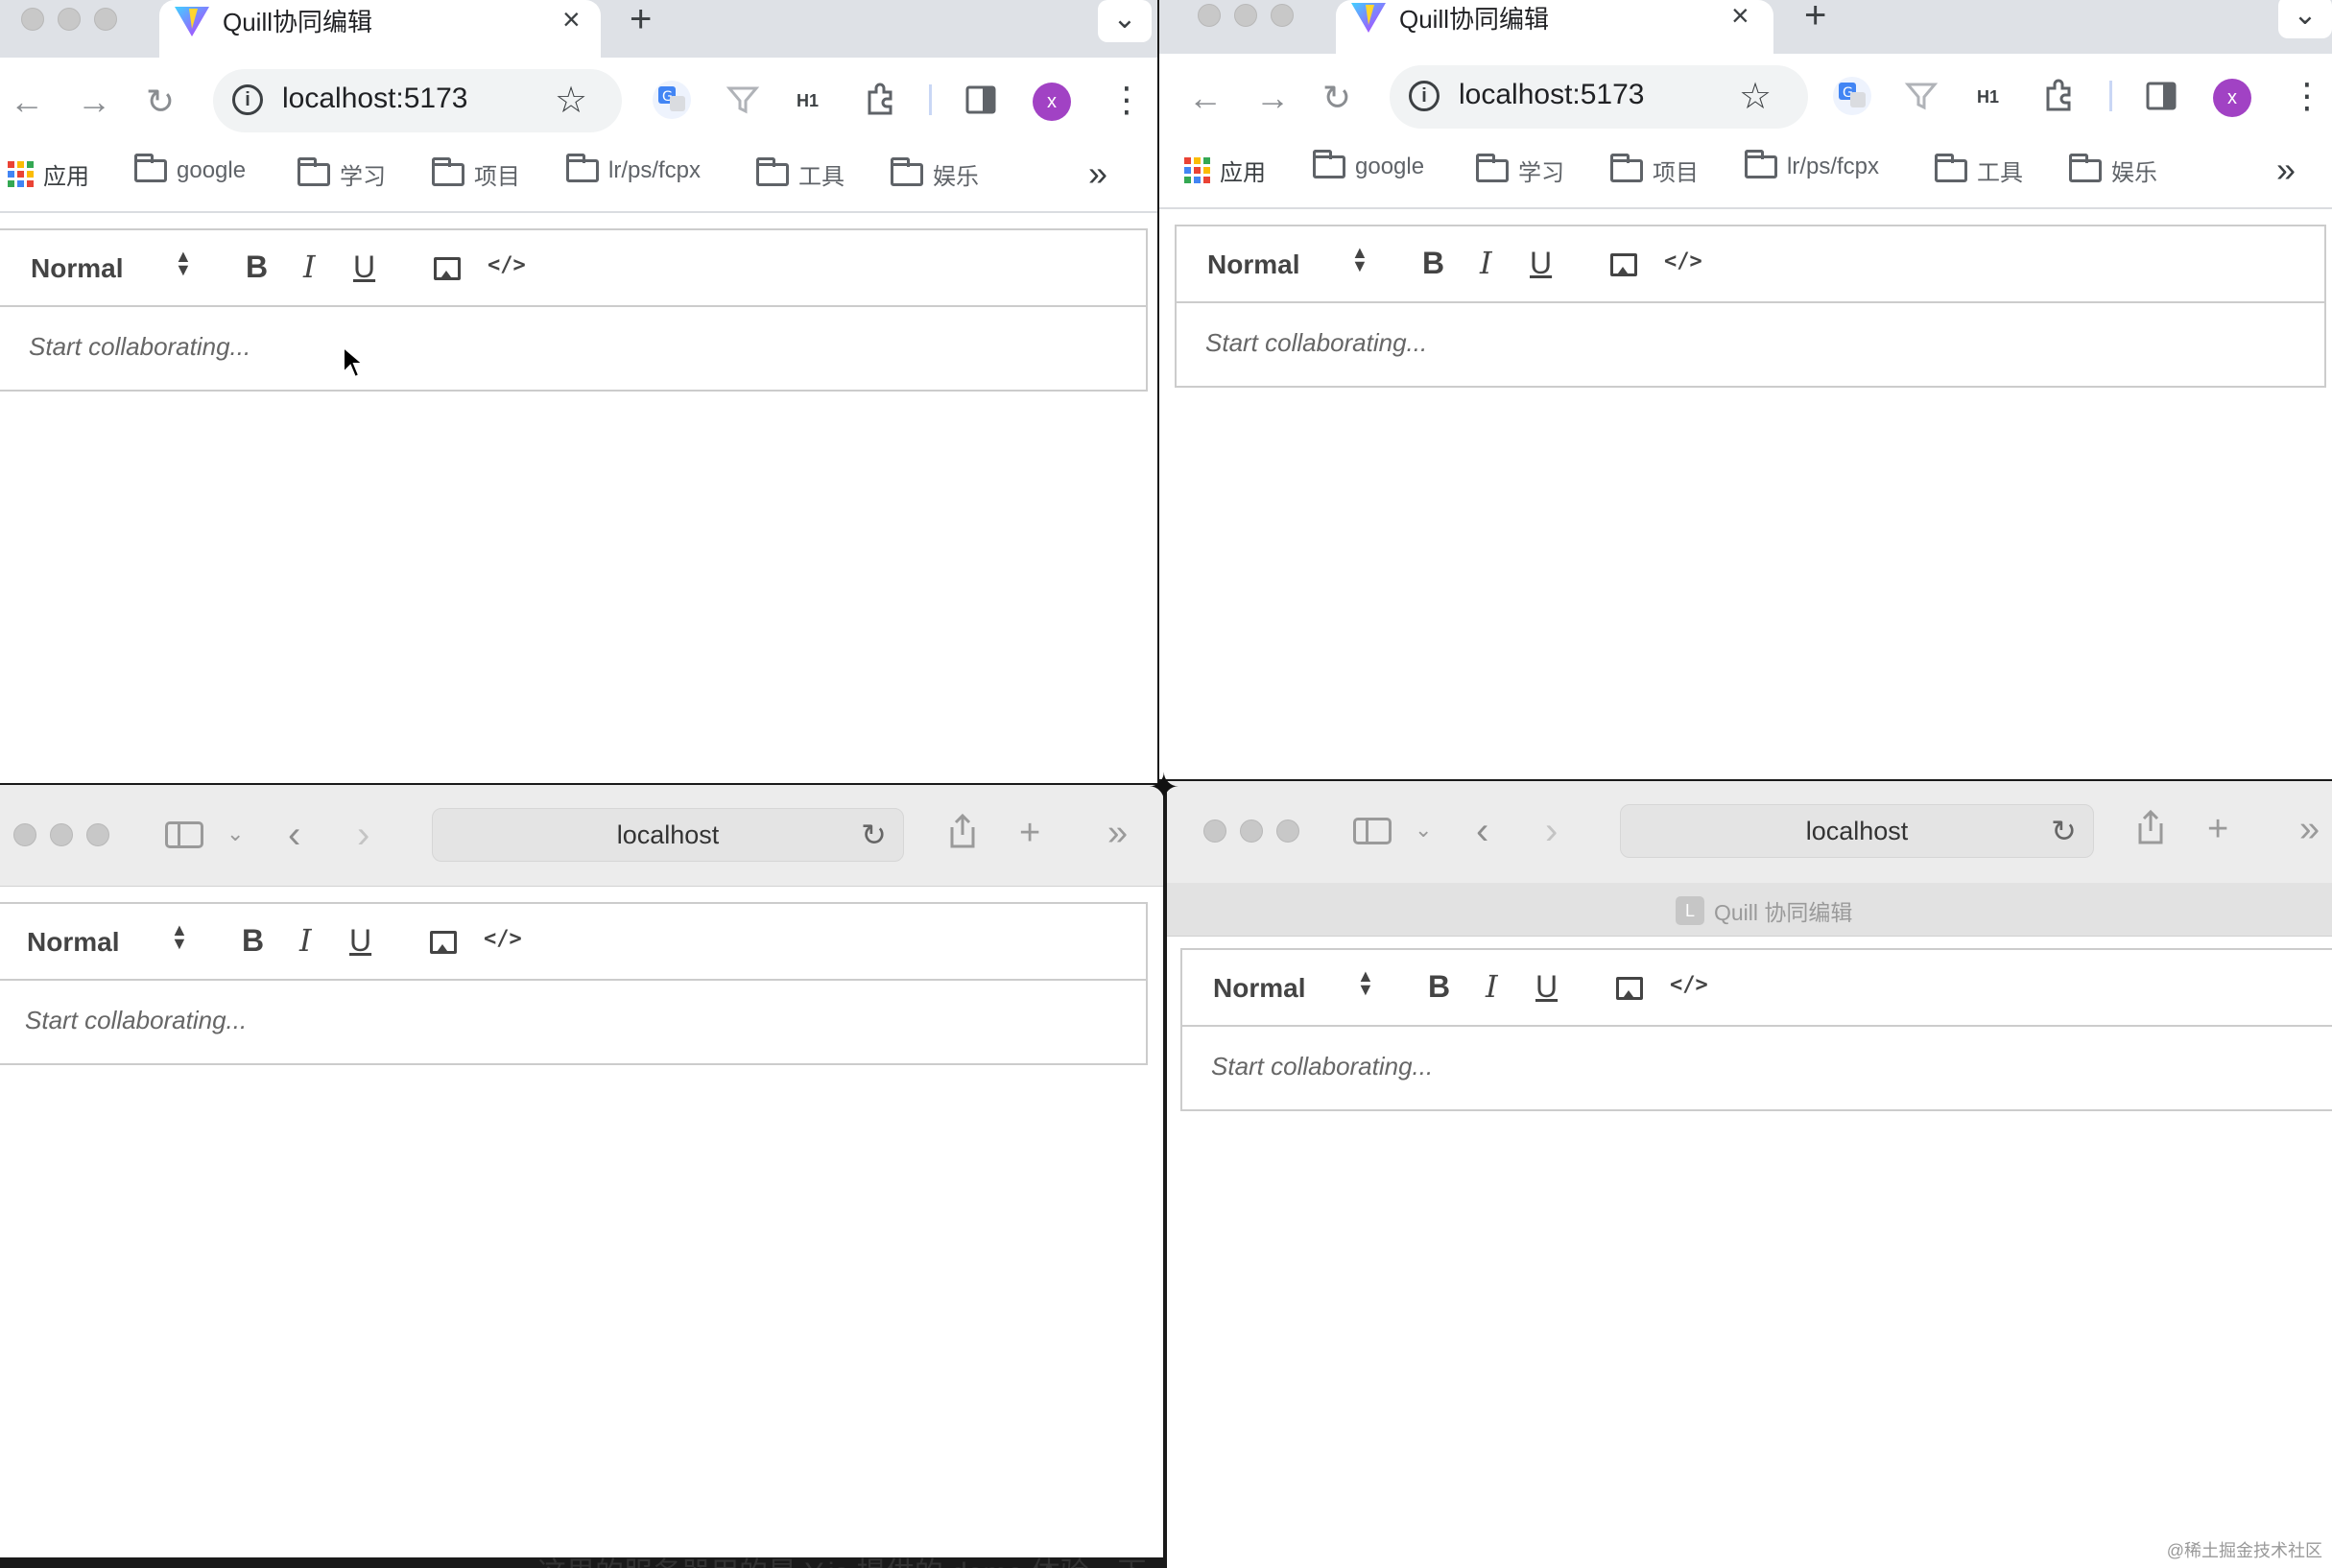  I want to click on bookmark-folder-lr-ps-fcpx: lr/ps/fcpx, so click(1812, 165).